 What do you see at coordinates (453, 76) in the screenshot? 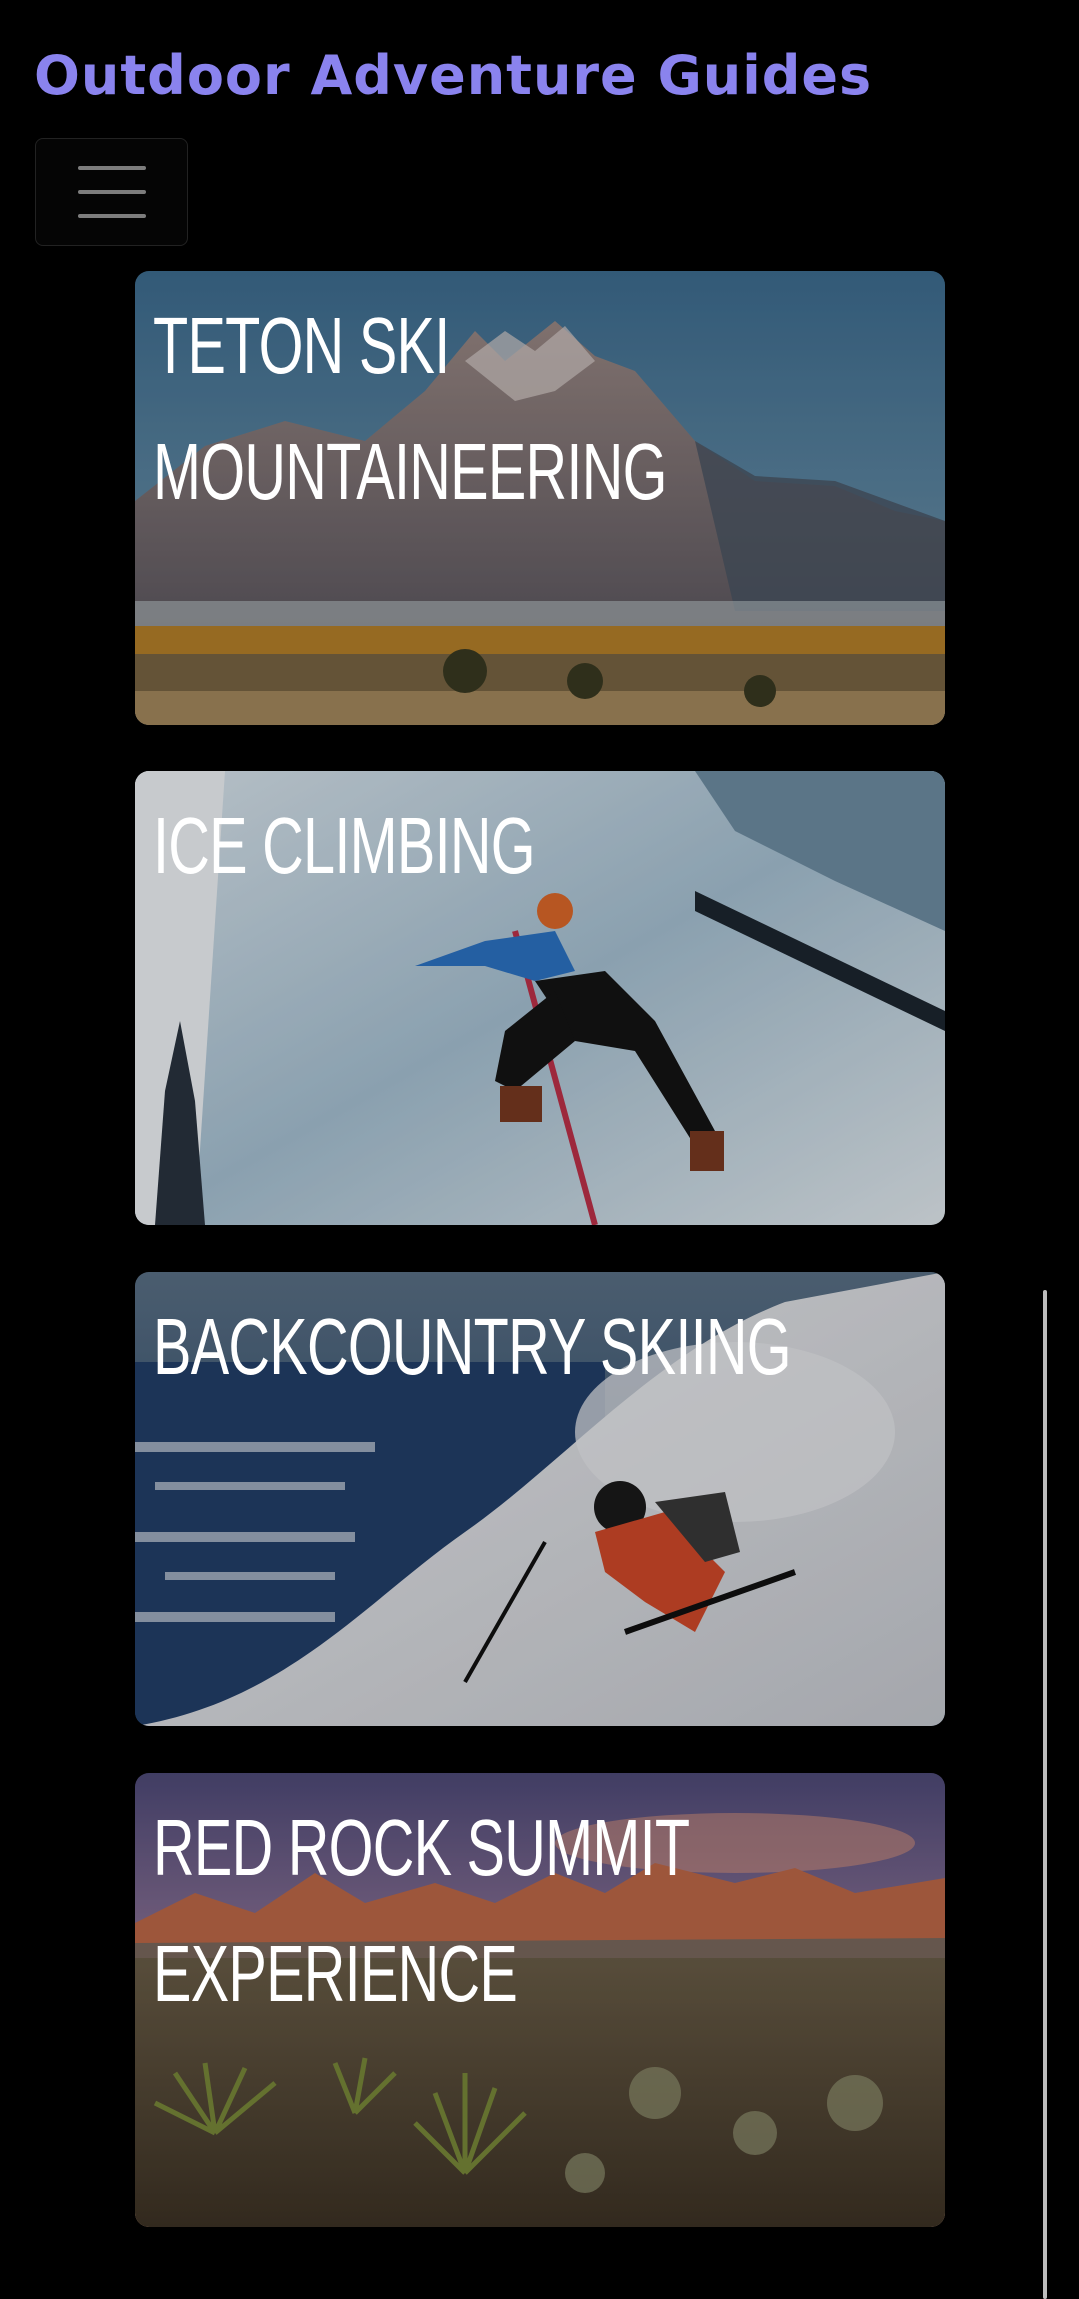
I see `site-brand-title: Outdoor Adventure Guides` at bounding box center [453, 76].